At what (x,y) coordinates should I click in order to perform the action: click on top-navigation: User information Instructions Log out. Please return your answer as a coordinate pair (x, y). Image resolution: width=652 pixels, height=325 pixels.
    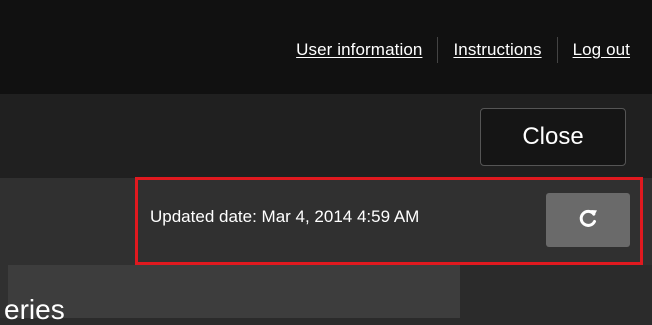
    Looking at the image, I should click on (463, 50).